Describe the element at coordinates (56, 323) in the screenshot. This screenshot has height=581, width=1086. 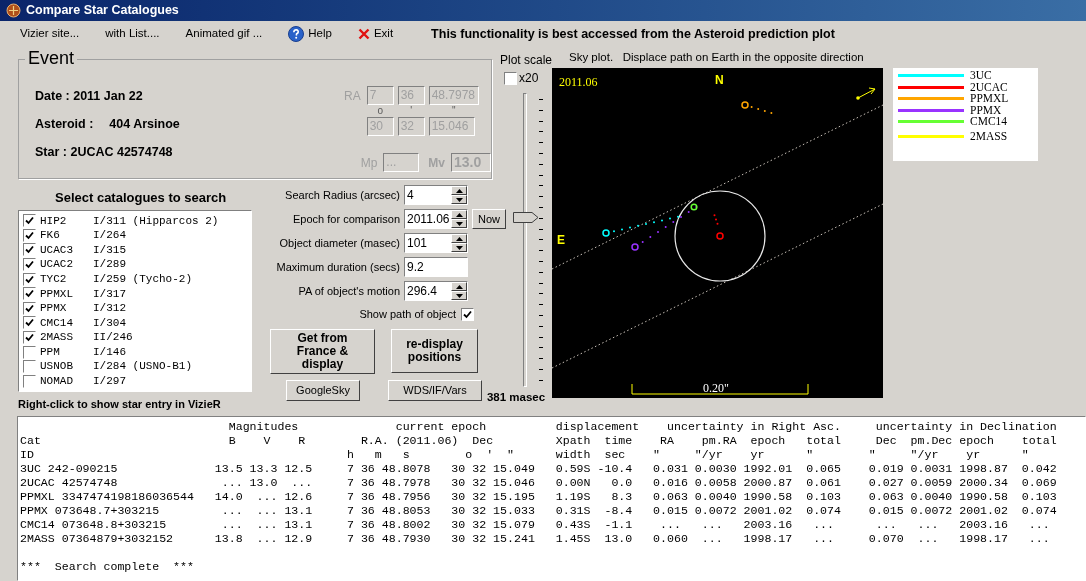
I see `catalogue-code: CMC14` at that location.